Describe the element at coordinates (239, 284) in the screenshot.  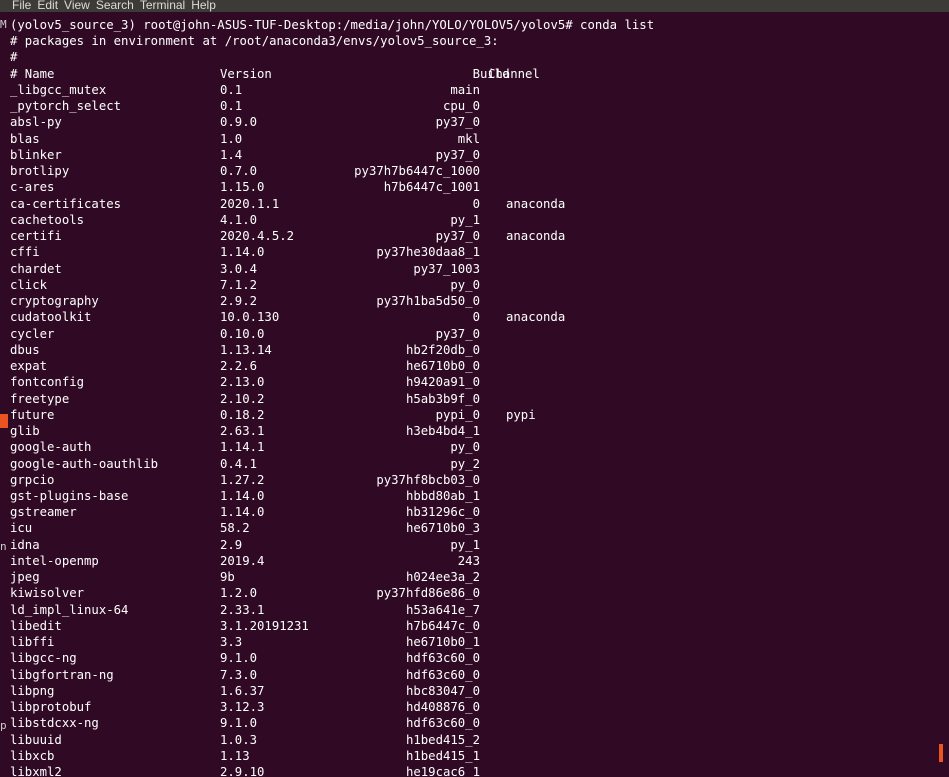
I see `package-version: 7.1.2` at that location.